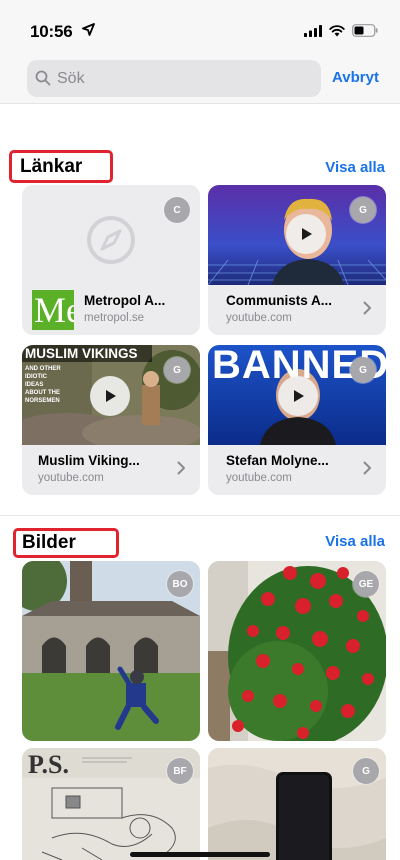  I want to click on photo-thumbnail: P.S. BF, so click(111, 804).